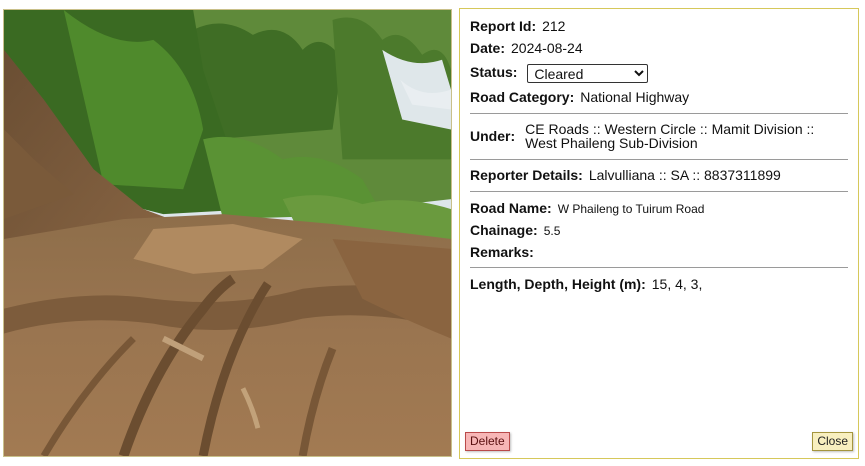 The width and height of the screenshot is (865, 466). Describe the element at coordinates (635, 97) in the screenshot. I see `road-category-value: National Highway` at that location.